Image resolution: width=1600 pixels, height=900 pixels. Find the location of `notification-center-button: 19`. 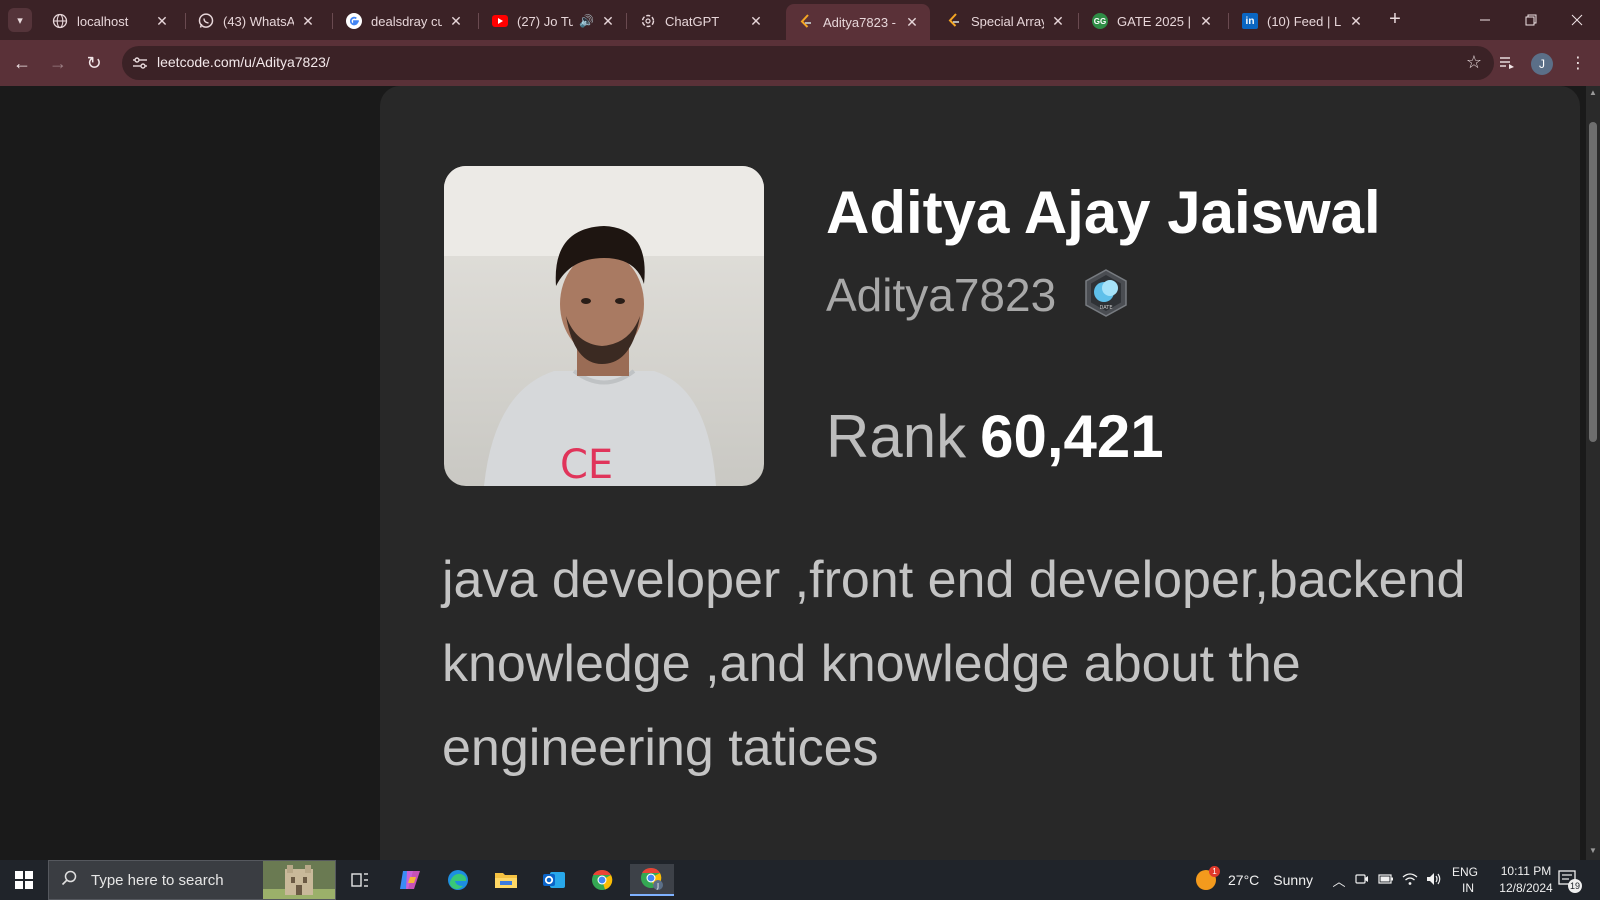

notification-center-button: 19 is located at coordinates (1570, 880).